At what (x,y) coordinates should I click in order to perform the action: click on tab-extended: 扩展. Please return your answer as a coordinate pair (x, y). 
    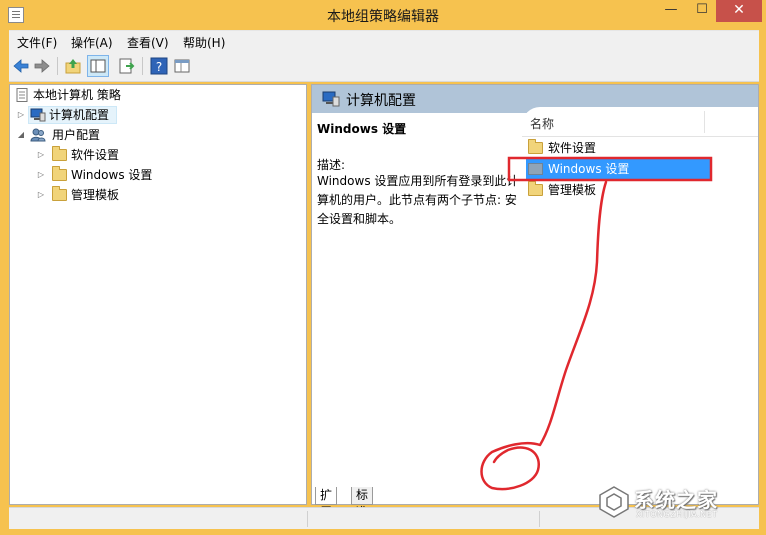
    Looking at the image, I should click on (326, 503).